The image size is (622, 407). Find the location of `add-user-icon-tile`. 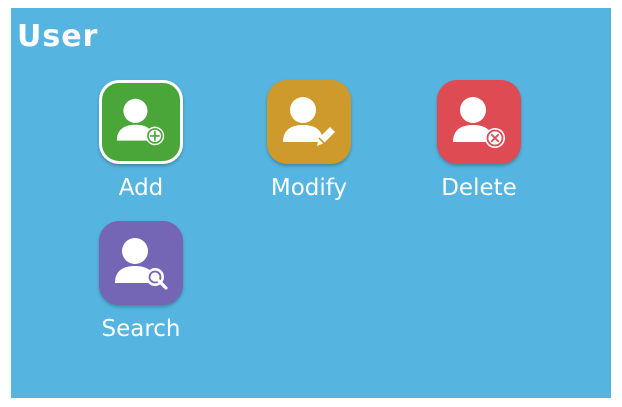

add-user-icon-tile is located at coordinates (141, 122).